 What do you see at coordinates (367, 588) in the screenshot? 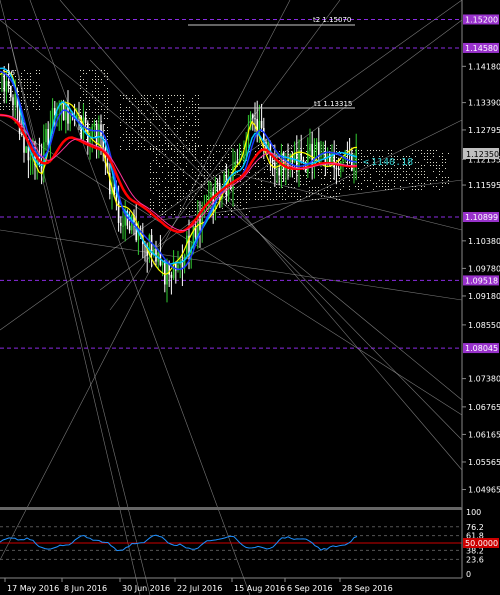
I see `time-tick-label: 28 Sep 2016` at bounding box center [367, 588].